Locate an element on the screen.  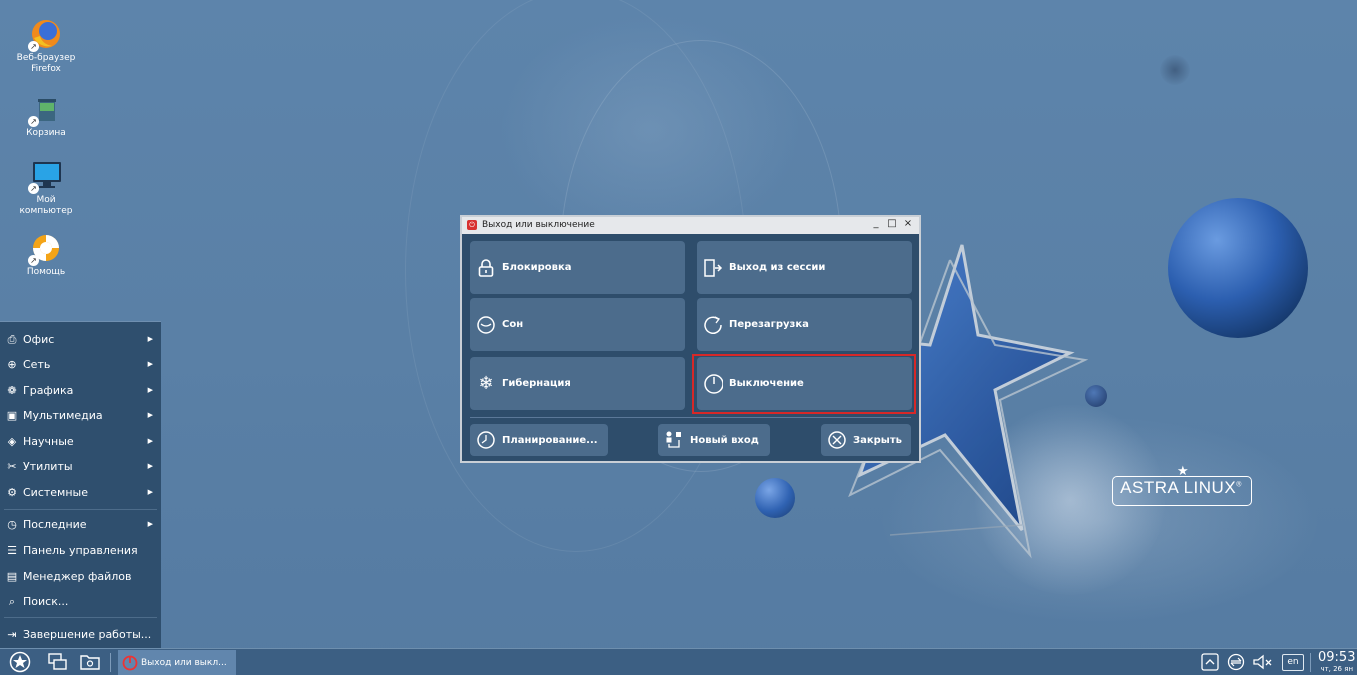
menu-item-label: Системные is located at coordinates (55, 492).